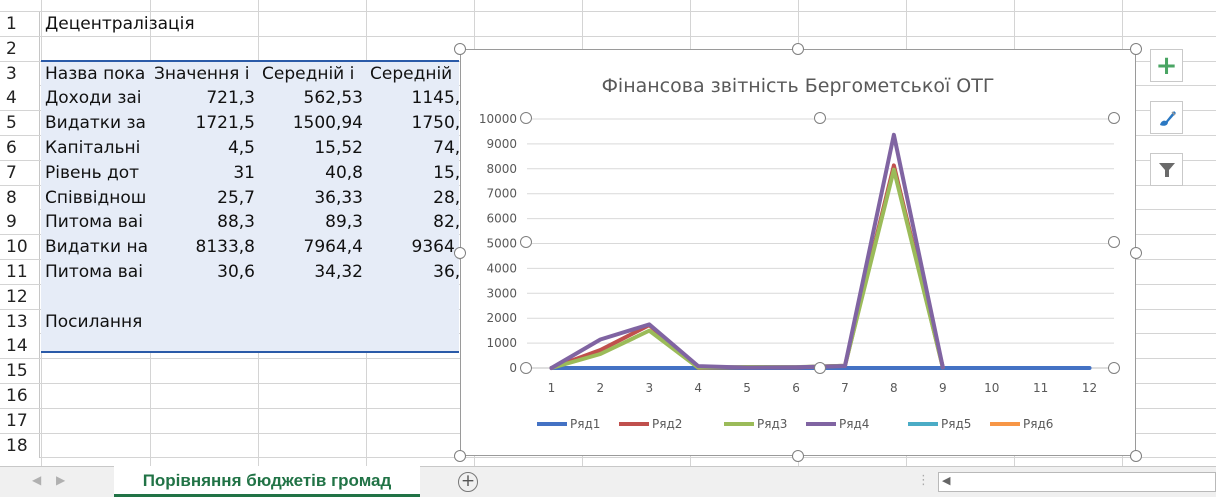 This screenshot has height=497, width=1216. I want to click on row-header: 7, so click(20, 173).